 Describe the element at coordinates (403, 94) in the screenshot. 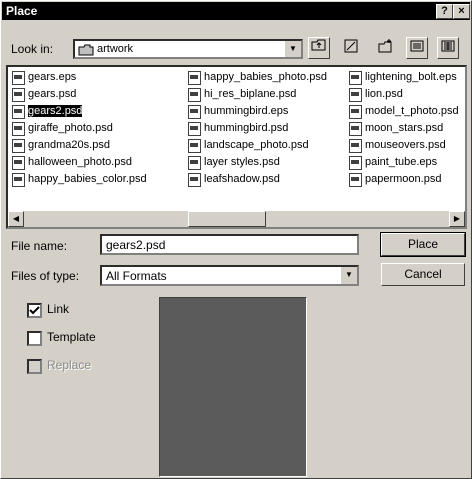

I see `list-item: lion.psd` at that location.